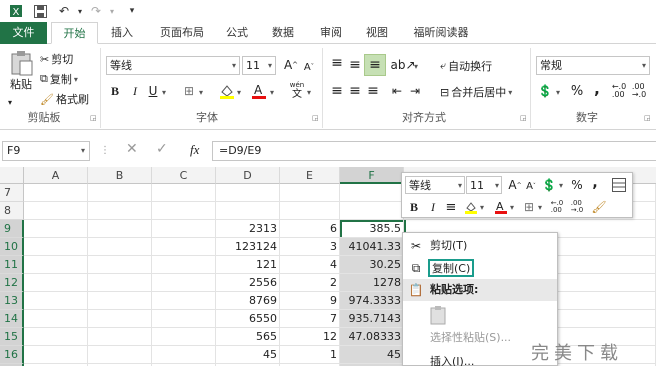 The height and width of the screenshot is (366, 656). Describe the element at coordinates (310, 319) in the screenshot. I see `cell-e14: 7` at that location.